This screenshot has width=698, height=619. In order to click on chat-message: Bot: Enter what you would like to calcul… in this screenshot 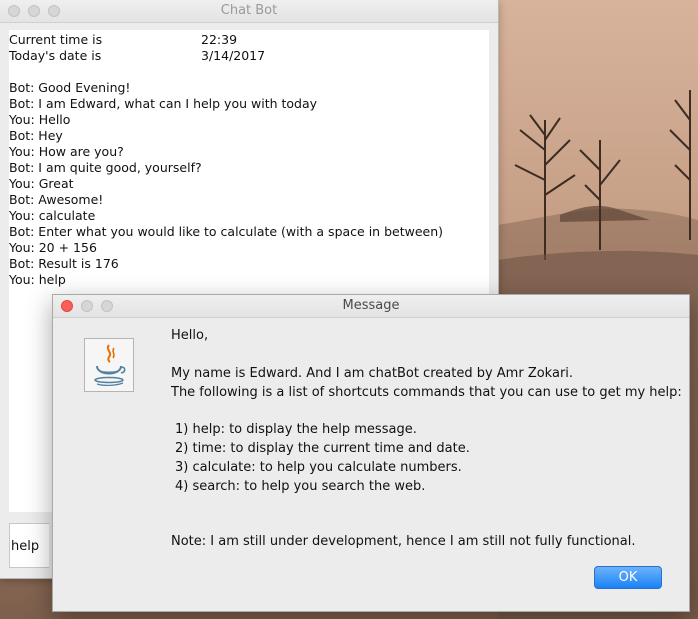, I will do `click(226, 231)`.